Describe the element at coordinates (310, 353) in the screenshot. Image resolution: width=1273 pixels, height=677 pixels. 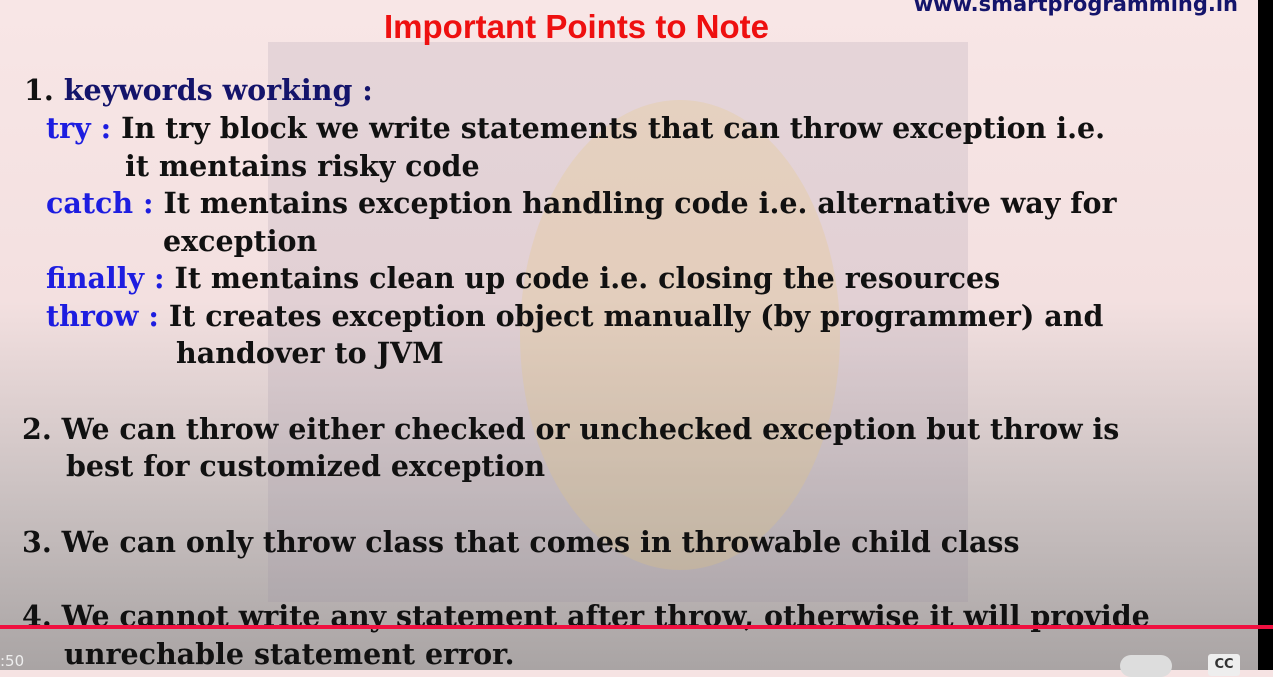
I see `throw-text-cont: handover to JVM` at that location.